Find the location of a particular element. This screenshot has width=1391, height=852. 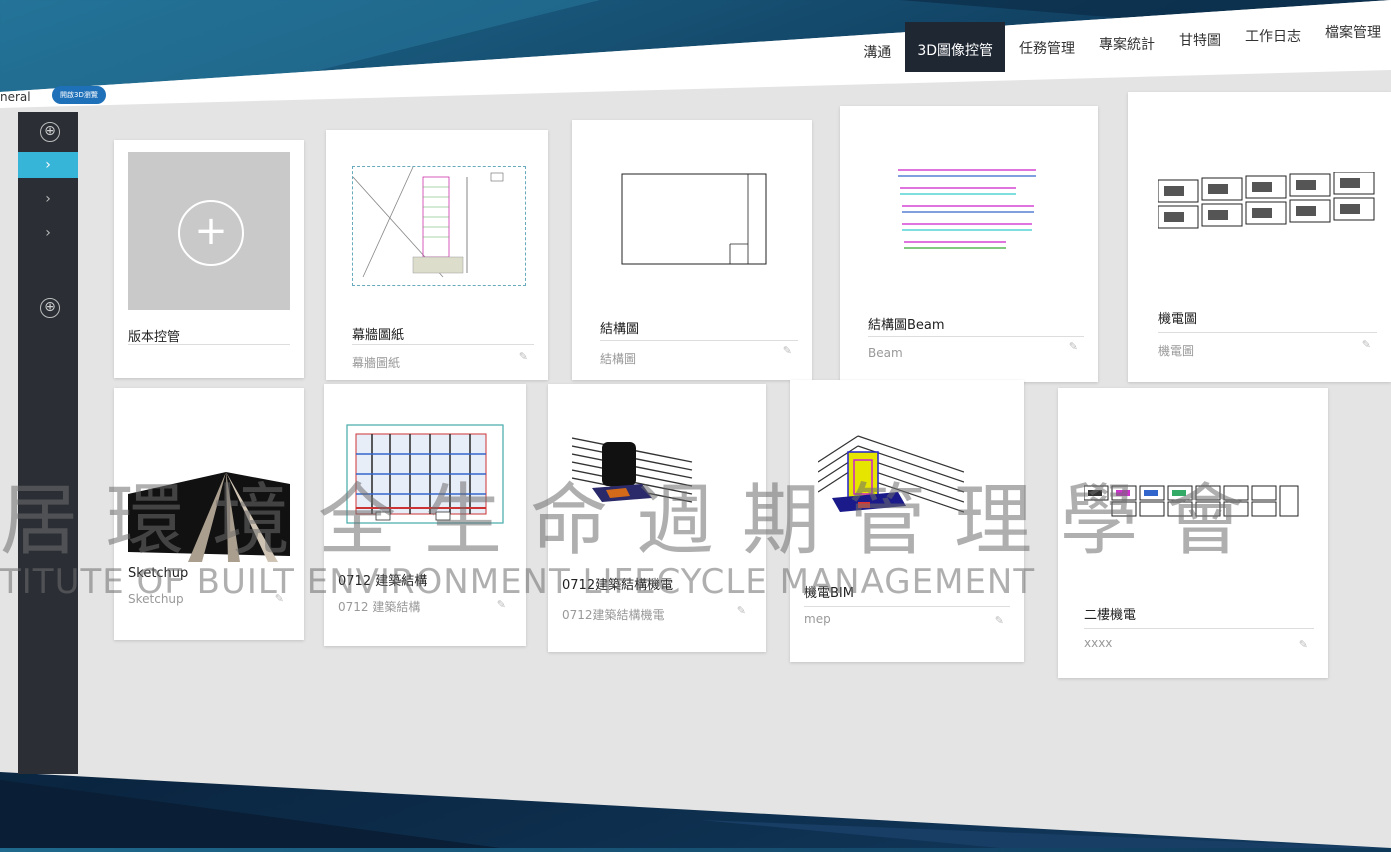

card-mep: 機電圖 機電圖 ✎ is located at coordinates (1259, 235).